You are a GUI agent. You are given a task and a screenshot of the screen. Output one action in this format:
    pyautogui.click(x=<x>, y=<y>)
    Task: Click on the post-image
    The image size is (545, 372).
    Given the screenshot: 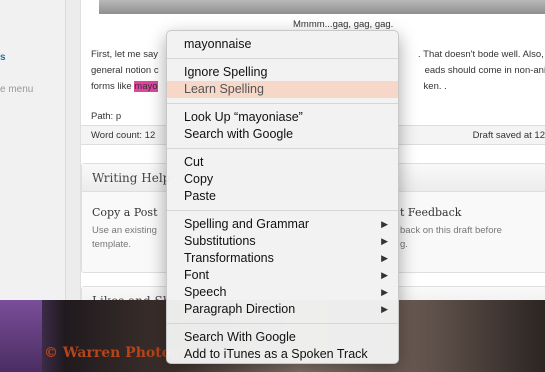 What is the action you would take?
    pyautogui.click(x=322, y=7)
    